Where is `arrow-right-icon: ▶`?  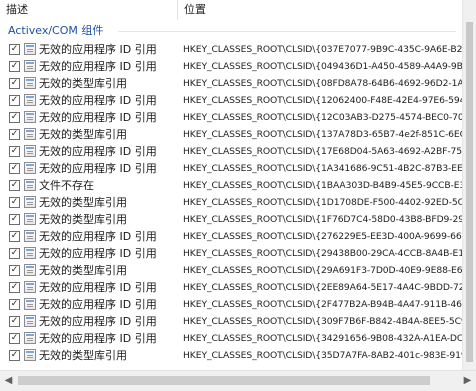 arrow-right-icon: ▶ is located at coordinates (467, 380).